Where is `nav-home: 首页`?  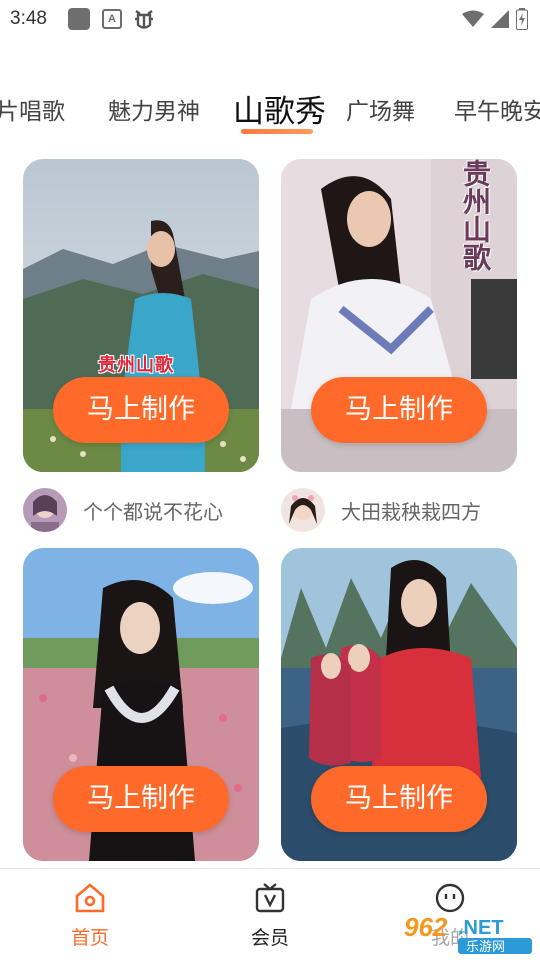
nav-home: 首页 is located at coordinates (90, 914).